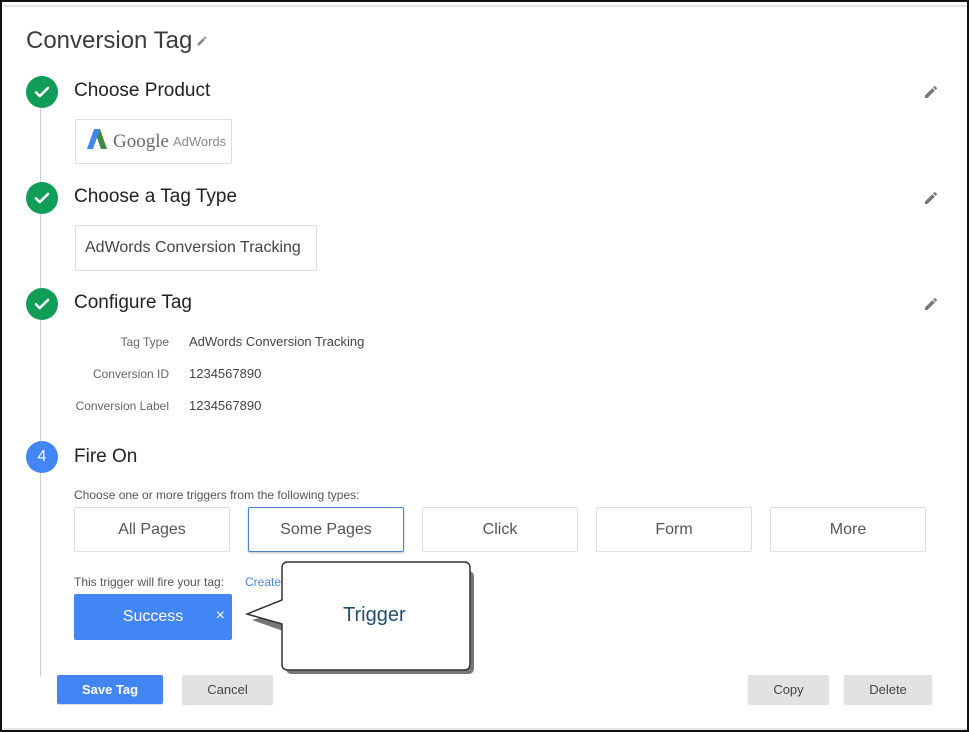 The height and width of the screenshot is (732, 969). I want to click on step-number-badge: 4, so click(42, 457).